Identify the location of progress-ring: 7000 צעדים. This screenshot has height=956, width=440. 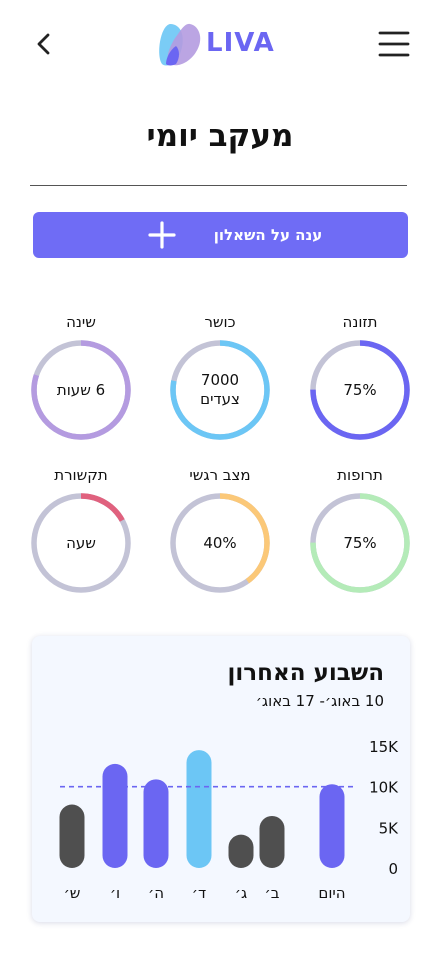
(220, 390).